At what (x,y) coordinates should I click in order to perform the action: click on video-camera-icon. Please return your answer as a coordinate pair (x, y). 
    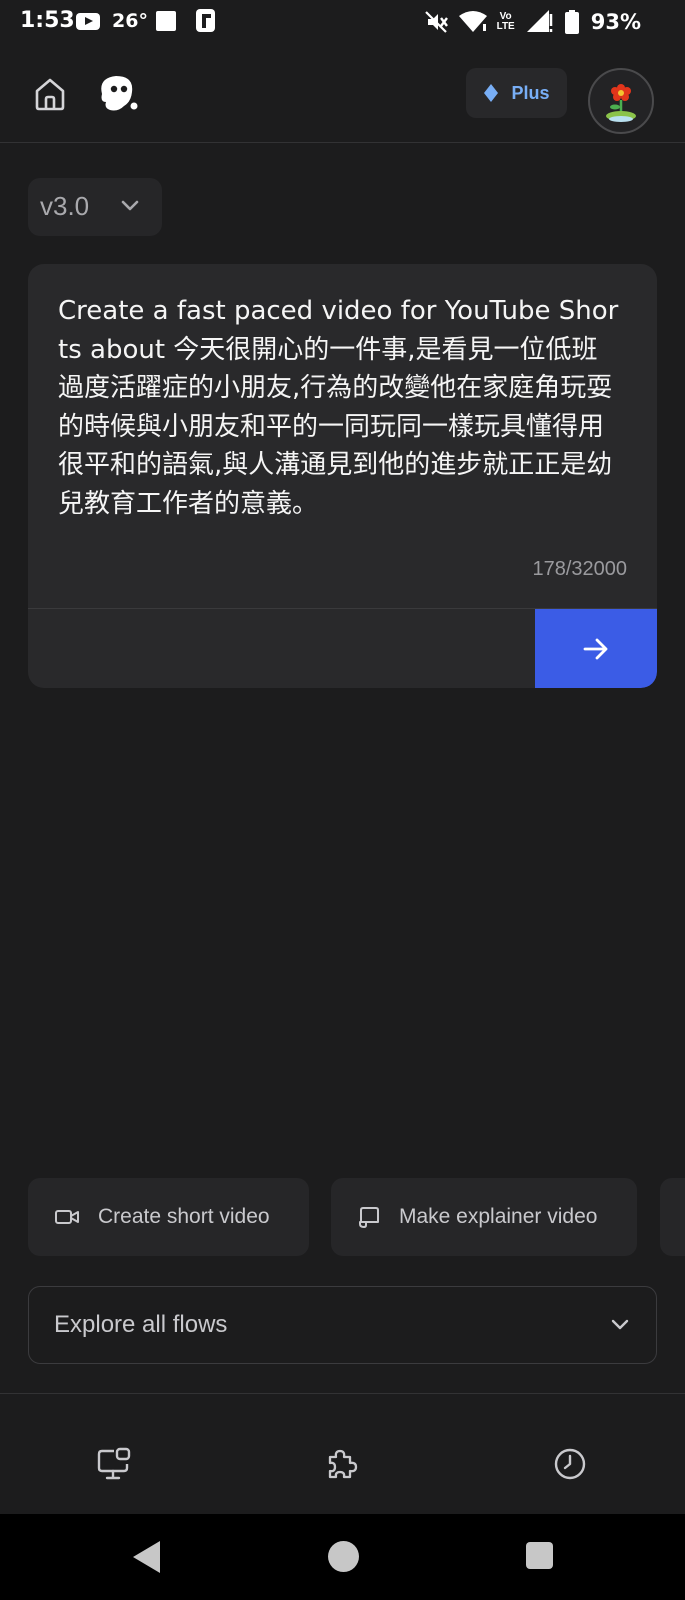
    Looking at the image, I should click on (67, 1217).